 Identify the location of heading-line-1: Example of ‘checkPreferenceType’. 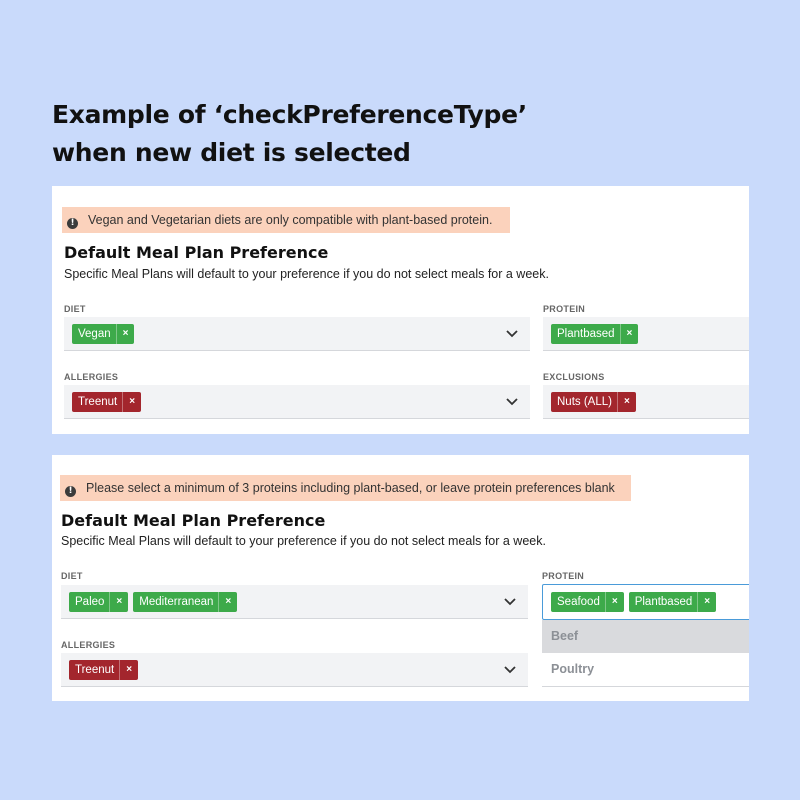
(289, 114).